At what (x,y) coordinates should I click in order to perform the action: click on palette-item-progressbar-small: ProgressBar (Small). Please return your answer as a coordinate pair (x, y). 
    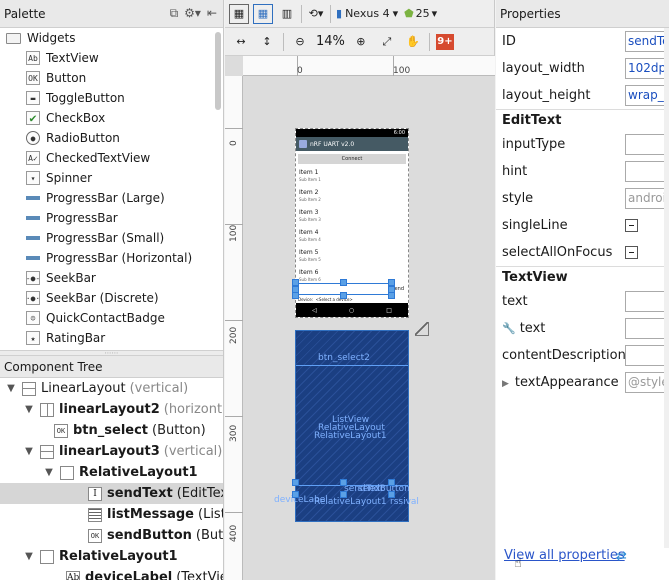
    Looking at the image, I should click on (111, 238).